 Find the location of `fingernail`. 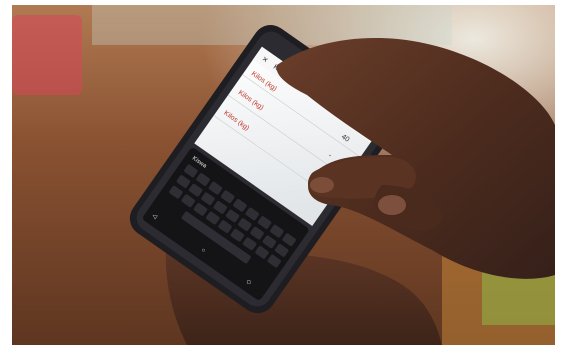

fingernail is located at coordinates (392, 205).